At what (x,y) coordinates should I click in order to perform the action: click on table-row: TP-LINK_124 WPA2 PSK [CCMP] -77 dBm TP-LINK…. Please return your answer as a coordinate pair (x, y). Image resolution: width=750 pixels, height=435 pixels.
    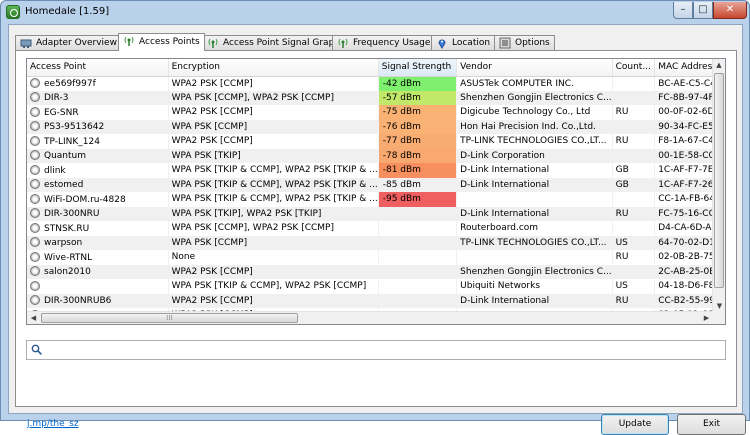
    Looking at the image, I should click on (376, 141).